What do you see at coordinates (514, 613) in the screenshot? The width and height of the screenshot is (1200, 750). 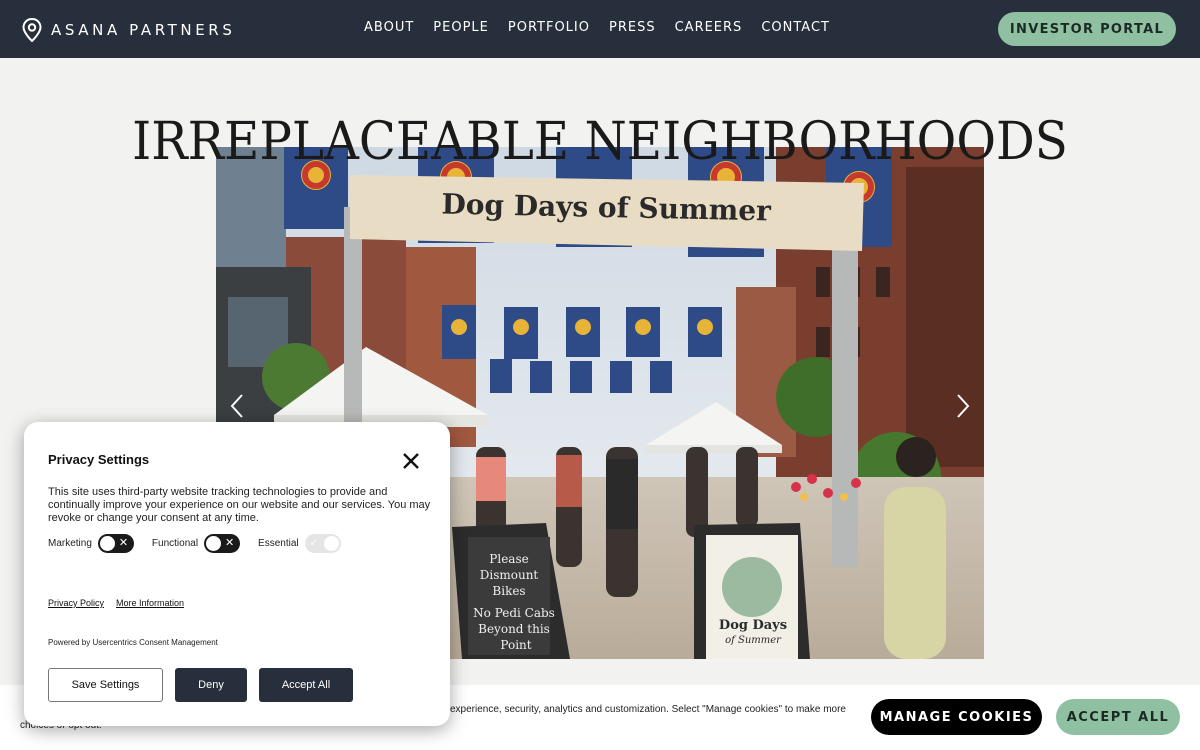 I see `svg-text: No Pedi Cabs` at bounding box center [514, 613].